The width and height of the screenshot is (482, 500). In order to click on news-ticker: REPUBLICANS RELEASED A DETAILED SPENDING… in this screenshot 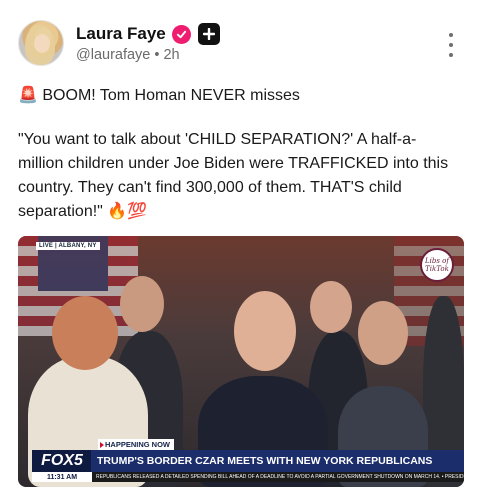, I will do `click(278, 477)`.